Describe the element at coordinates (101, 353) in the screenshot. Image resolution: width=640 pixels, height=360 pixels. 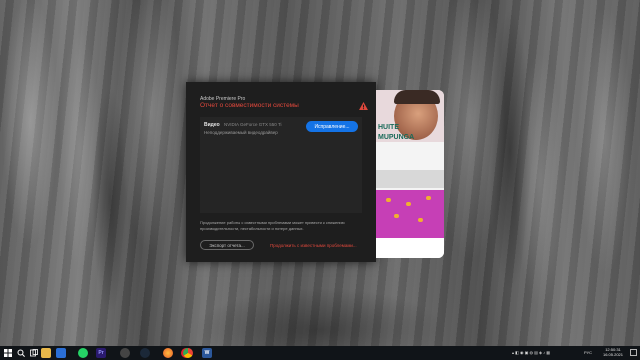
I see `premiere-pro-icon: Pr` at that location.